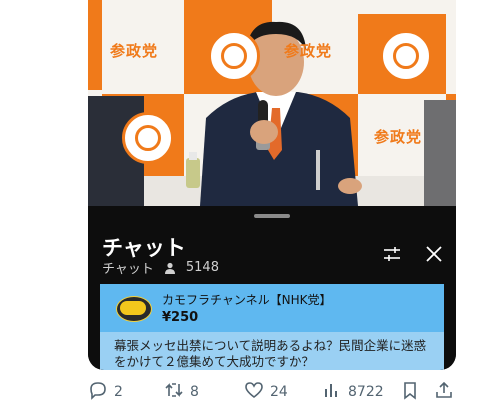  What do you see at coordinates (279, 392) in the screenshot?
I see `like-count: 24` at bounding box center [279, 392].